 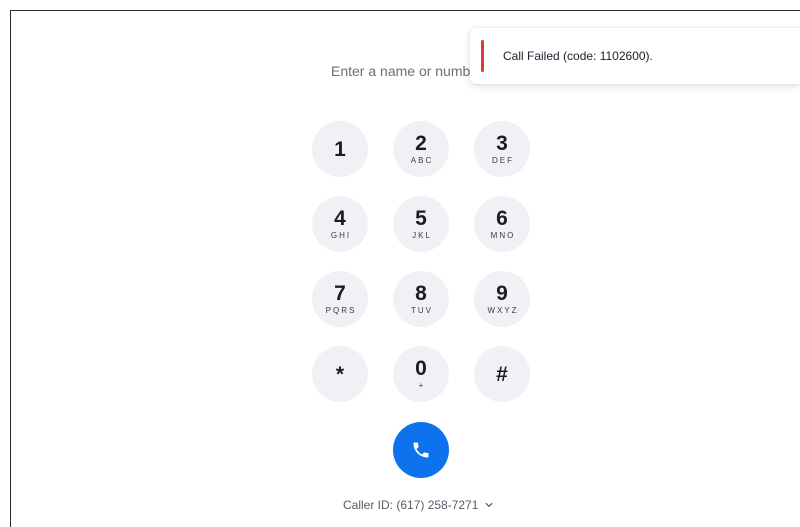 What do you see at coordinates (578, 56) in the screenshot?
I see `toast-message: Call Failed (code: 1102600).` at bounding box center [578, 56].